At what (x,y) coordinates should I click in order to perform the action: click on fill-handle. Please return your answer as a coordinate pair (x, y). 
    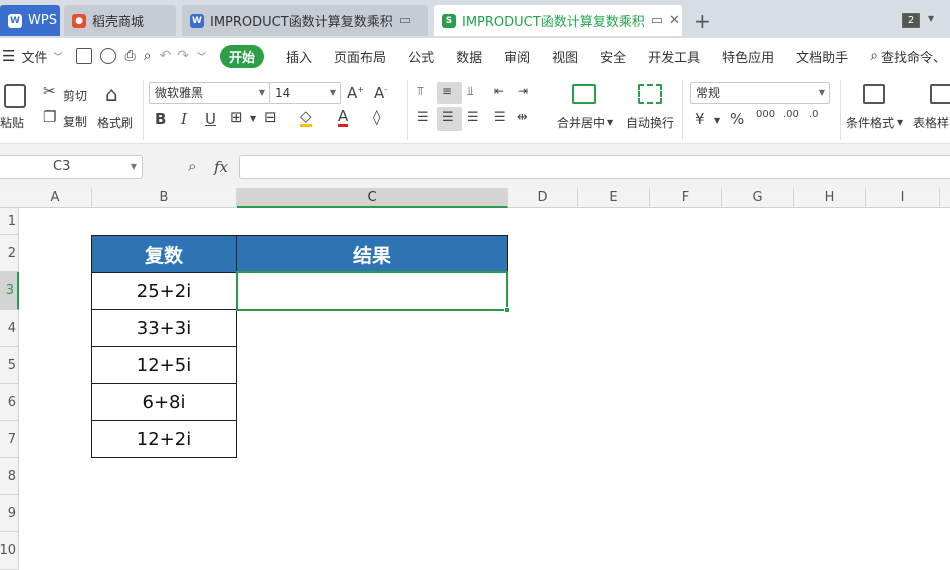
    Looking at the image, I should click on (507, 310).